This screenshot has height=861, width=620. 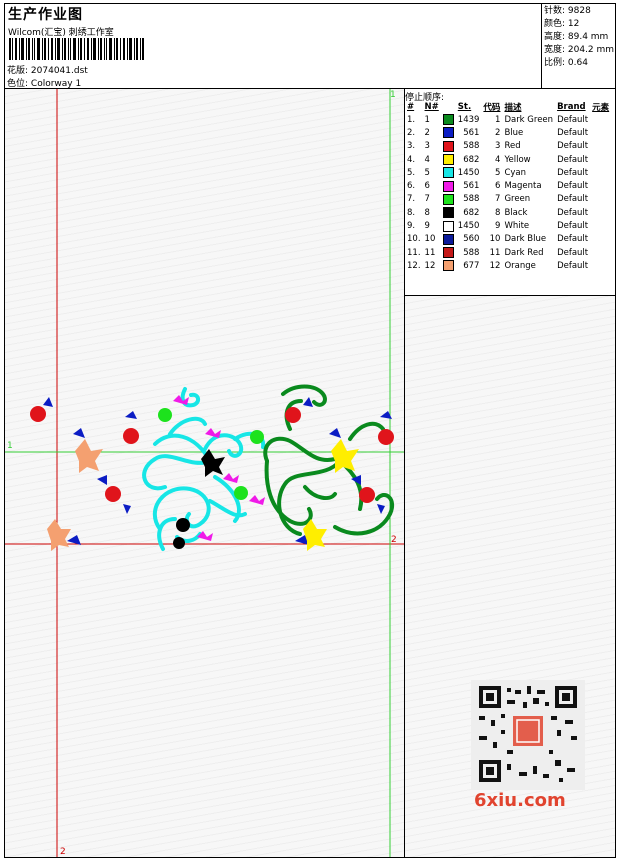 I want to click on cell-needle: 8, so click(x=427, y=212).